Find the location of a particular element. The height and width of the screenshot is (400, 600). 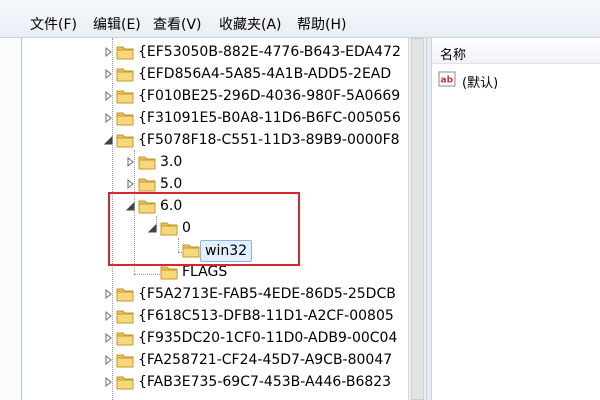

menu-favorites: 收藏夹(A) is located at coordinates (250, 24).